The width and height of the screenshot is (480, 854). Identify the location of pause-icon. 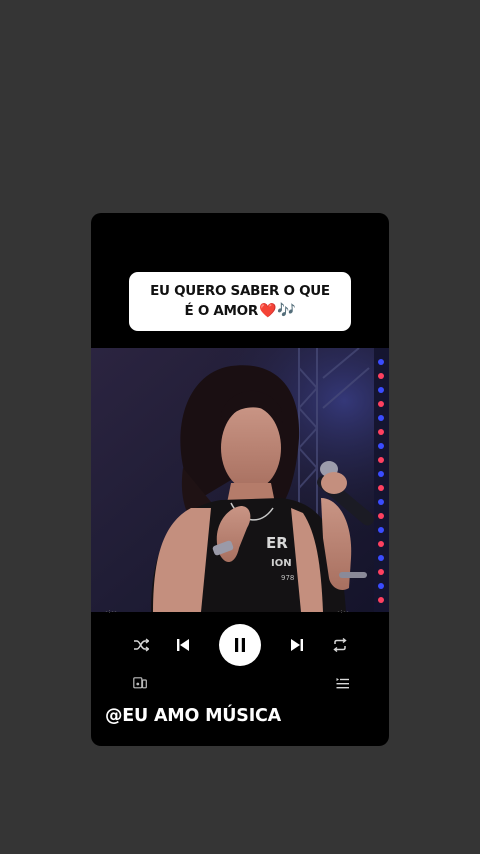
(240, 645).